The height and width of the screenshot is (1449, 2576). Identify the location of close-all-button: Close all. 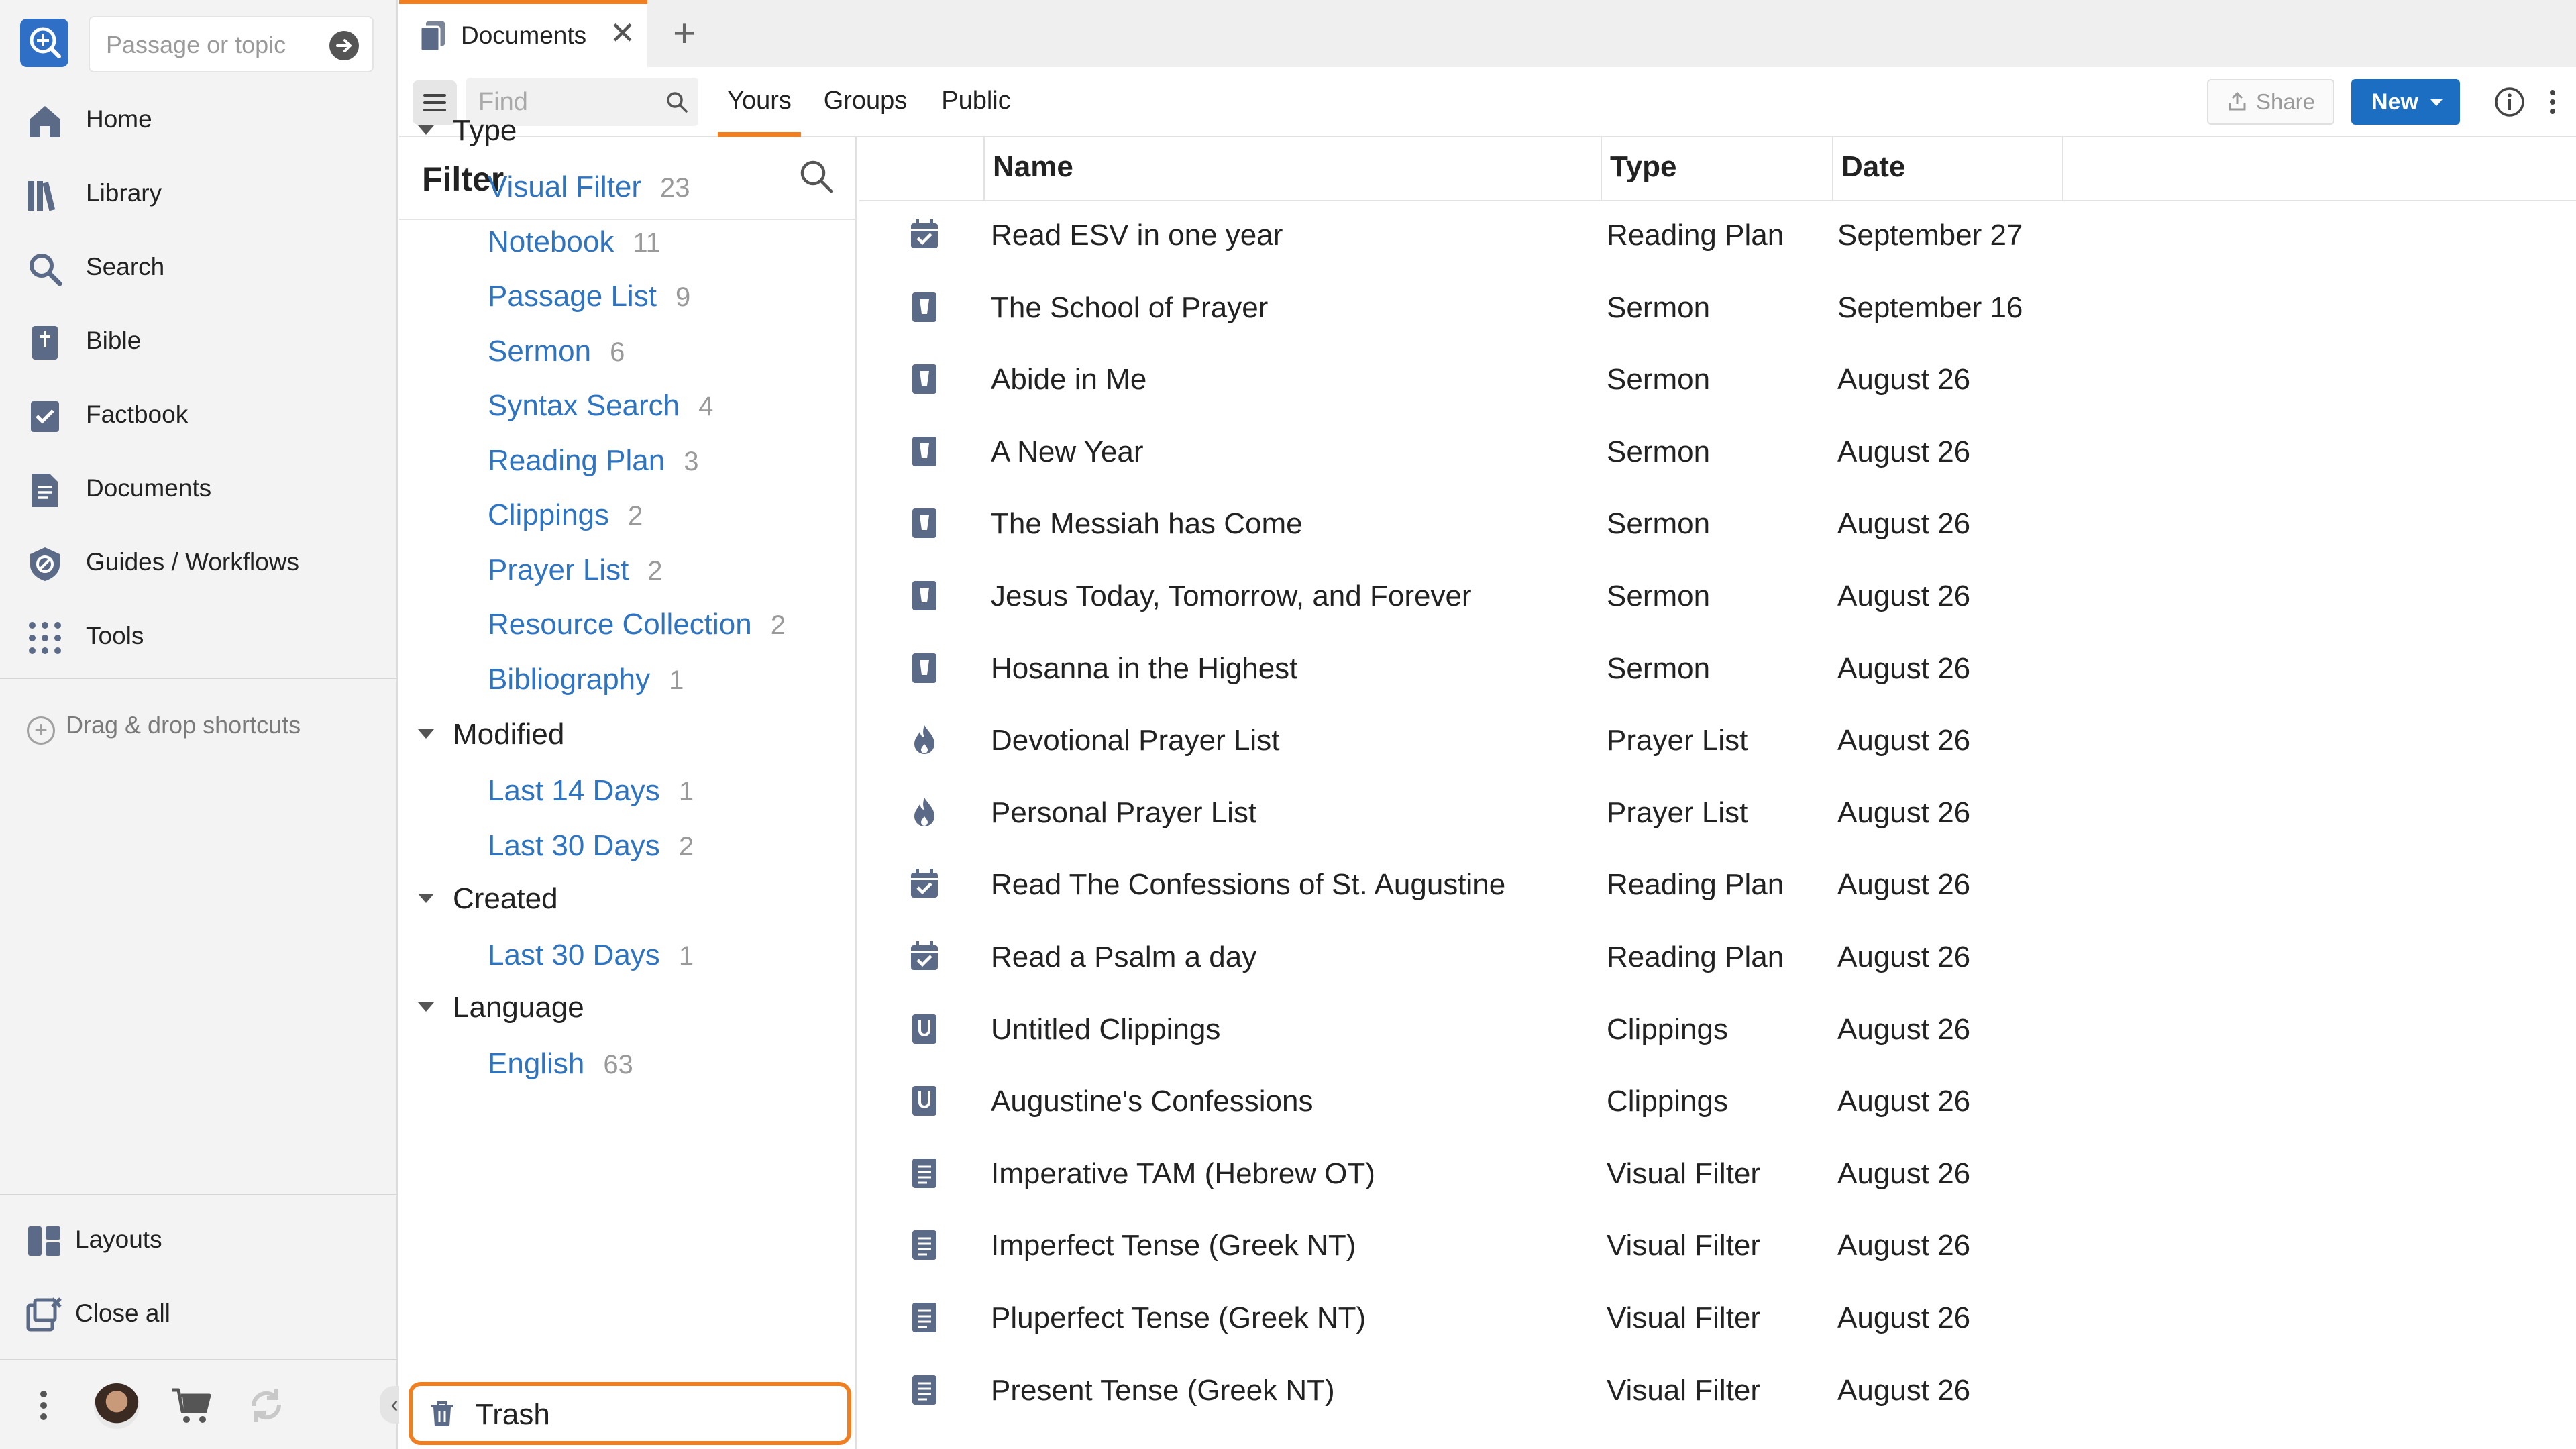
(97, 1315).